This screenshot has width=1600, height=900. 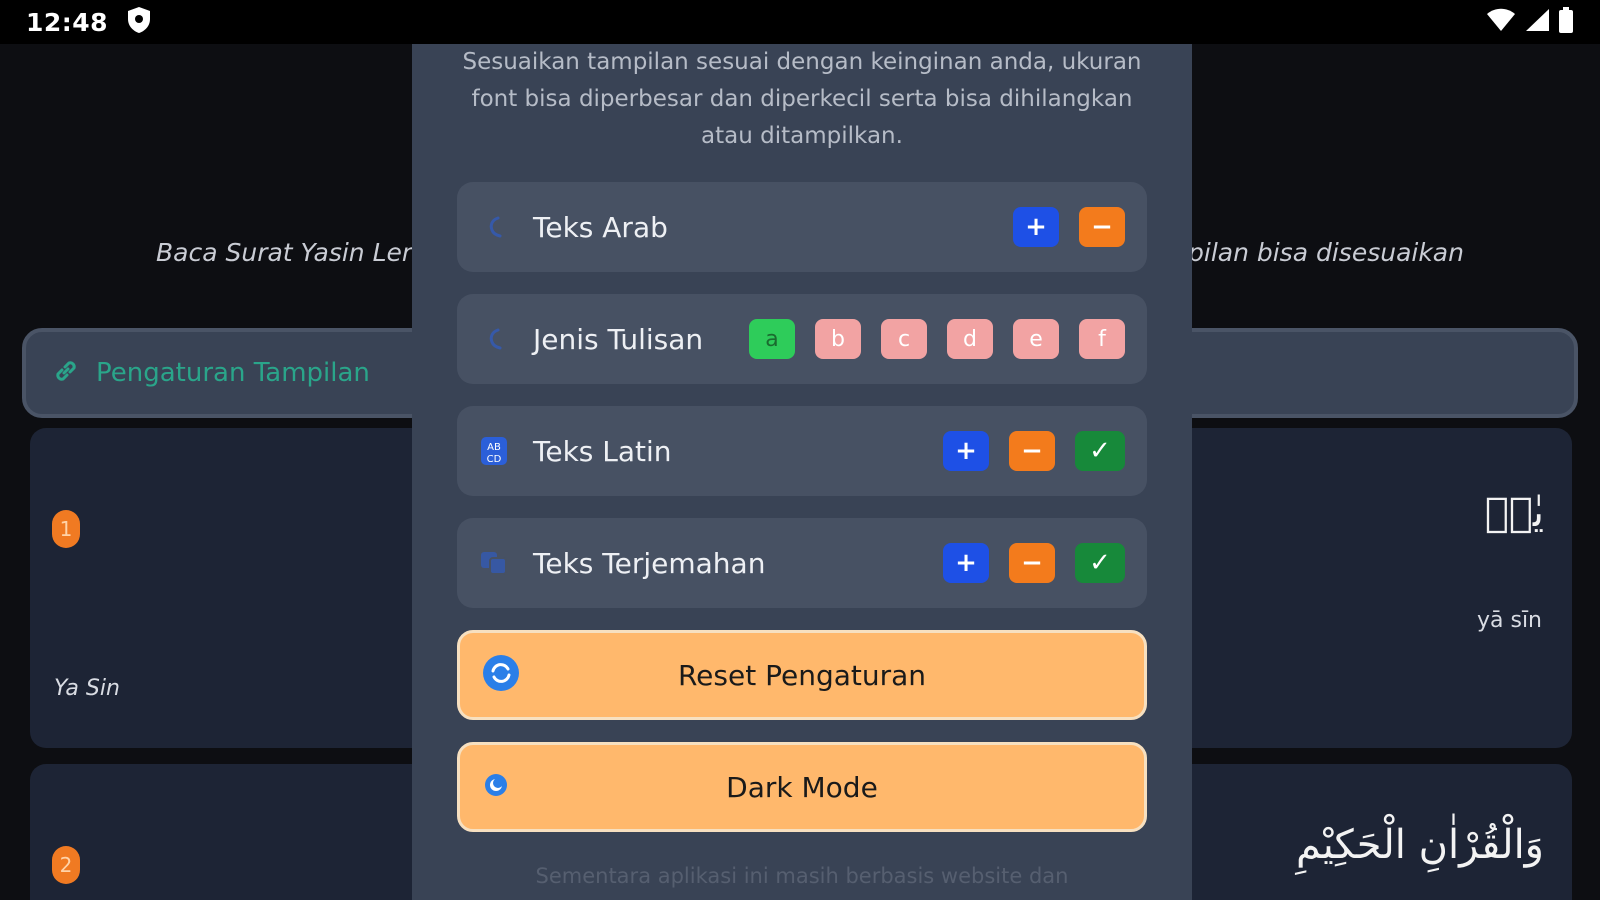 I want to click on arabic-size-increase-button: +, so click(x=1036, y=227).